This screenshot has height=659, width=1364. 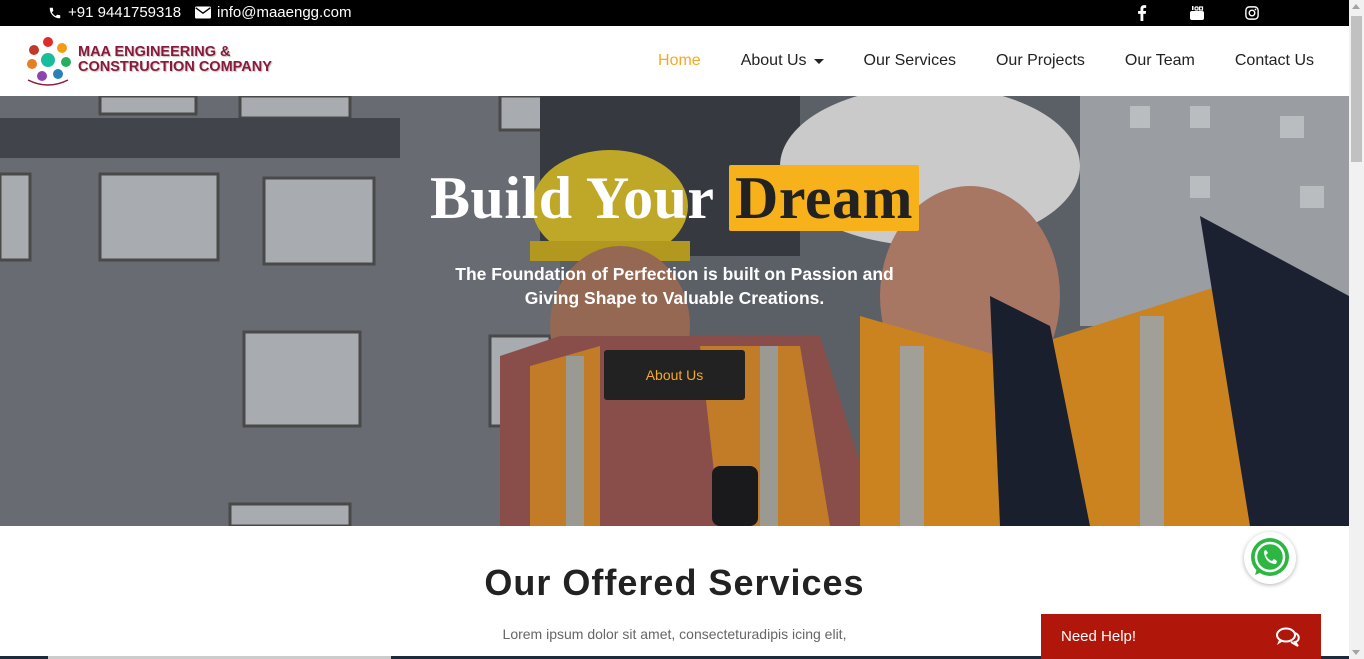 What do you see at coordinates (1181, 636) in the screenshot?
I see `need-help-chat: Need Help!` at bounding box center [1181, 636].